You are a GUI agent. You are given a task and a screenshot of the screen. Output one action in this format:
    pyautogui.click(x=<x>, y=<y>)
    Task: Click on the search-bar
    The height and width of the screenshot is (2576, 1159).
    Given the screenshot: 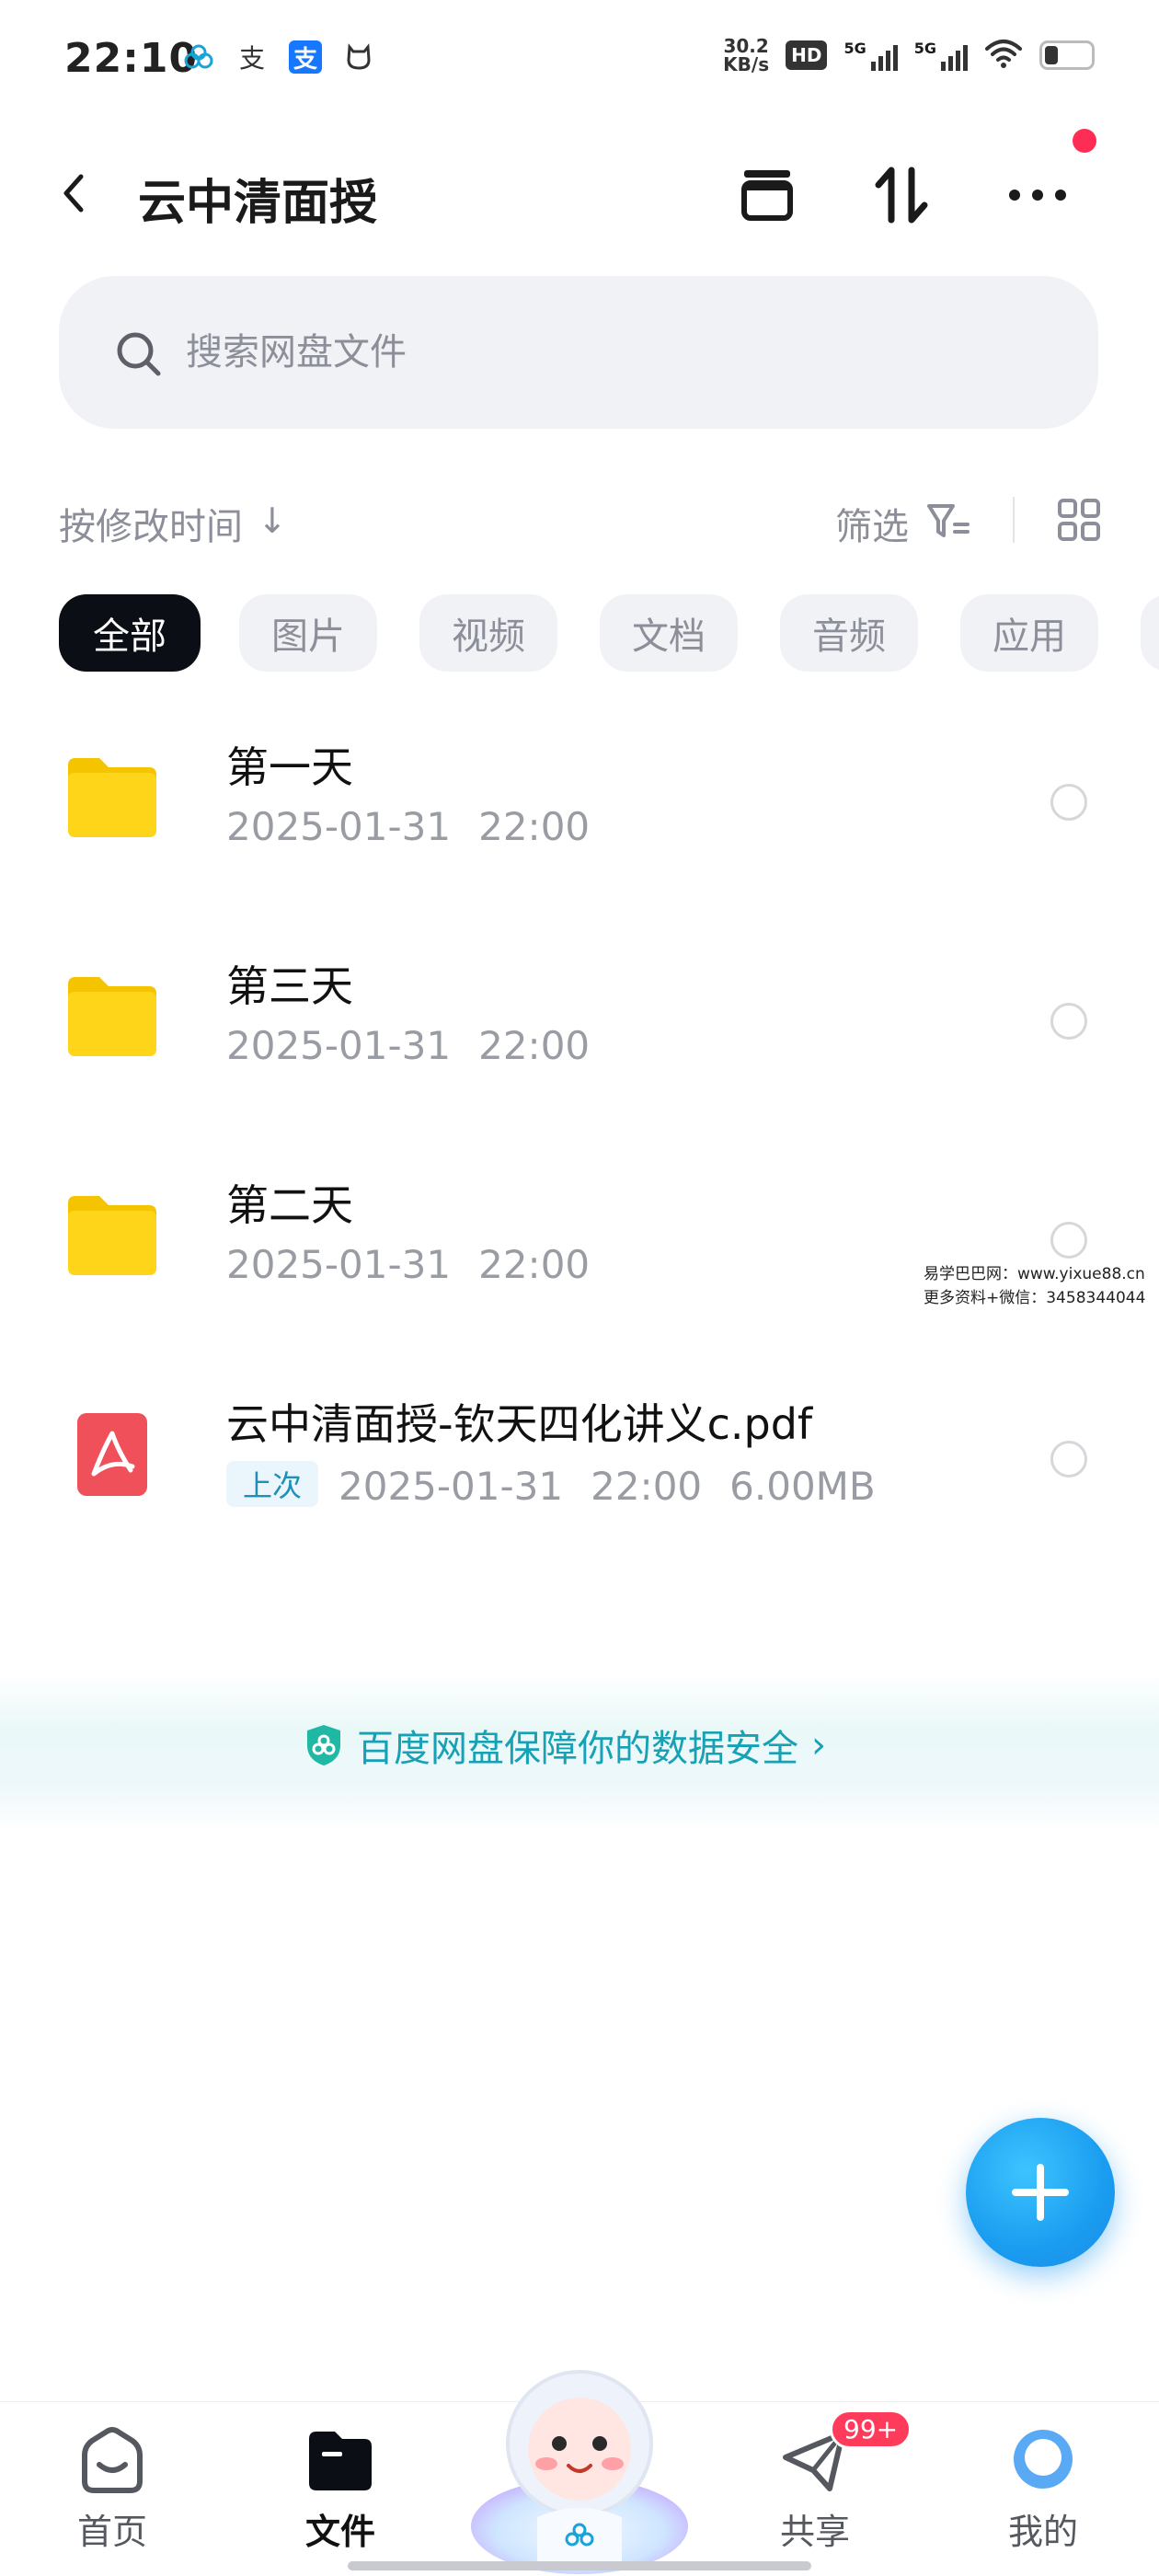 What is the action you would take?
    pyautogui.click(x=578, y=352)
    